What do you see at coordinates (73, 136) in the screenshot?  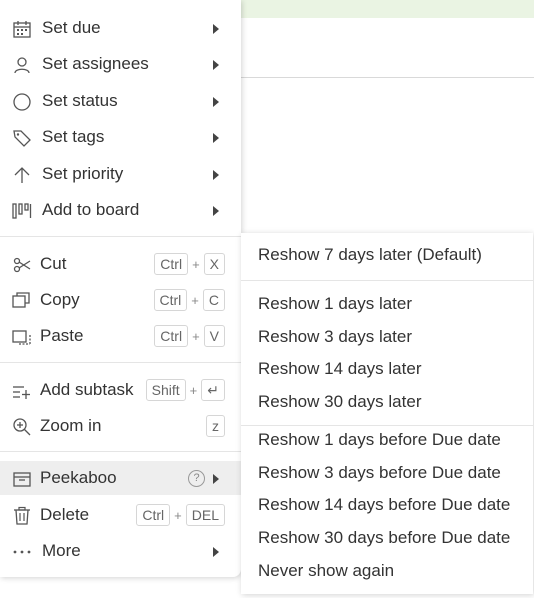 I see `menu-item-label: Set tags` at bounding box center [73, 136].